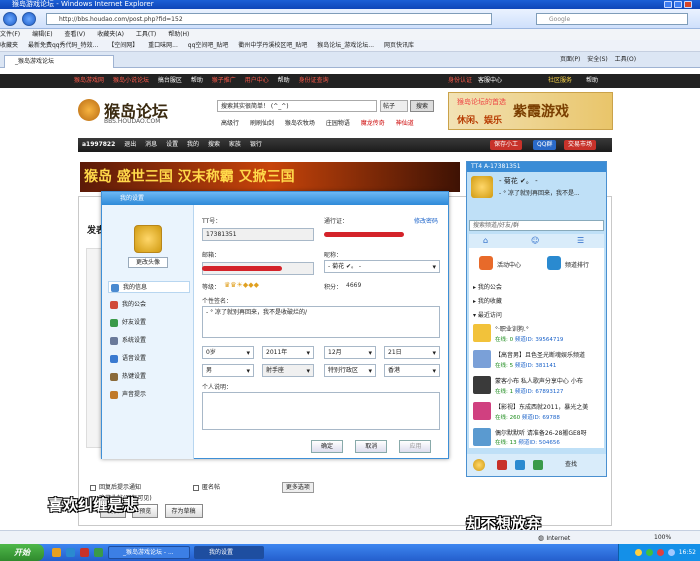 This screenshot has height=561, width=700. I want to click on market-button: 交易市场, so click(580, 145).